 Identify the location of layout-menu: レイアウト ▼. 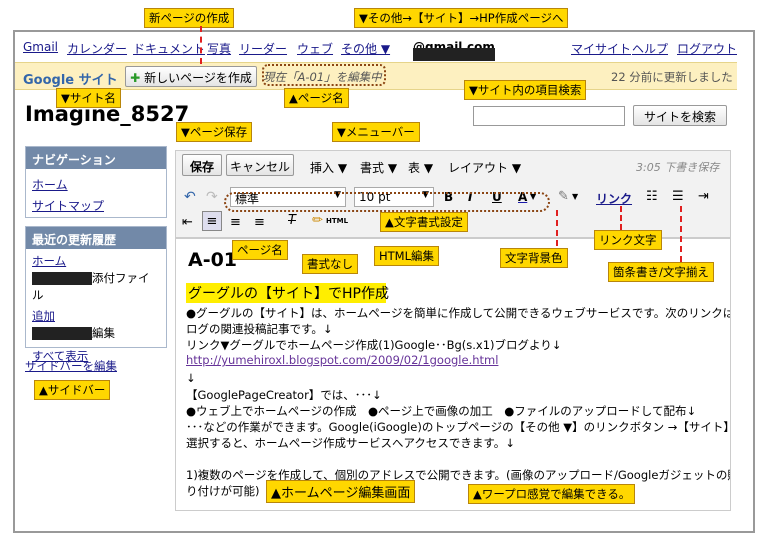
(484, 167).